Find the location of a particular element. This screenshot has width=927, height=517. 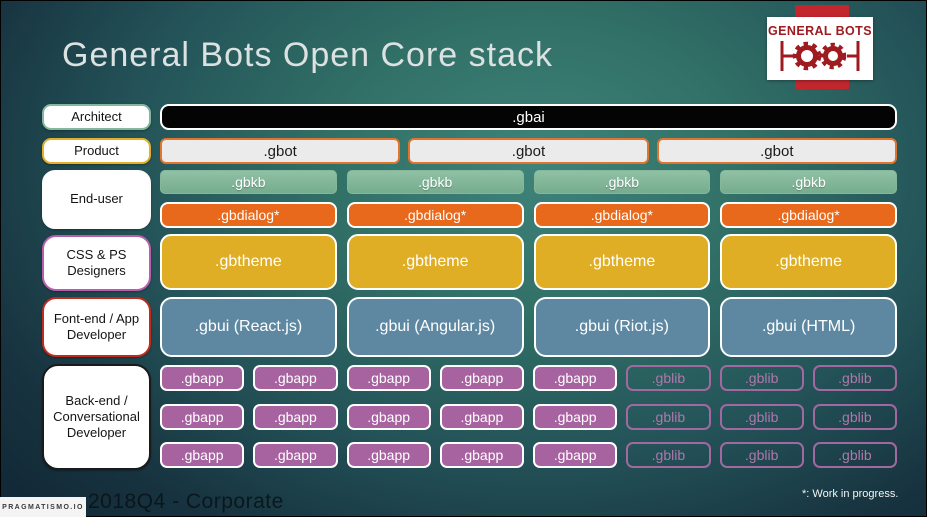

page-title: General Bots Open Core stack is located at coordinates (308, 55).